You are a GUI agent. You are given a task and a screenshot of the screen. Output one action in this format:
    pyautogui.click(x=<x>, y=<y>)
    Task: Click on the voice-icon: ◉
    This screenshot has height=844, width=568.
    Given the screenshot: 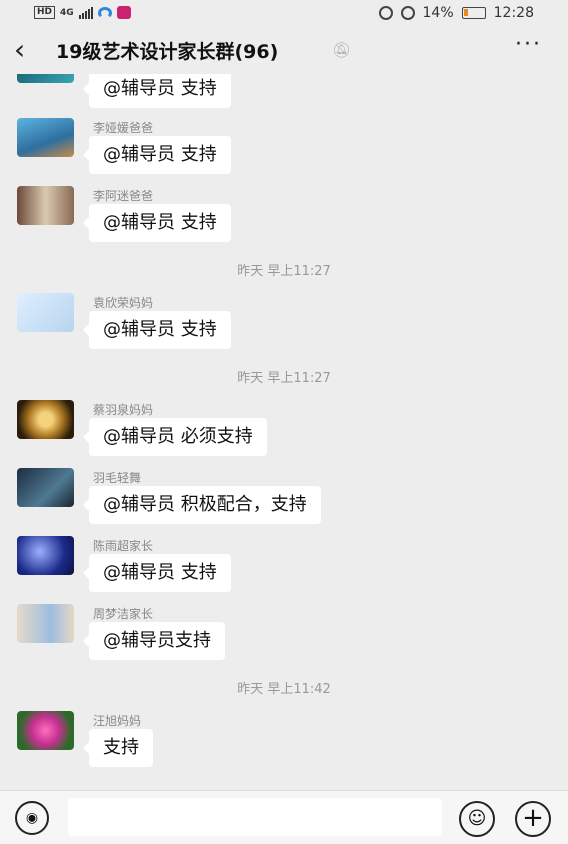 What is the action you would take?
    pyautogui.click(x=32, y=818)
    